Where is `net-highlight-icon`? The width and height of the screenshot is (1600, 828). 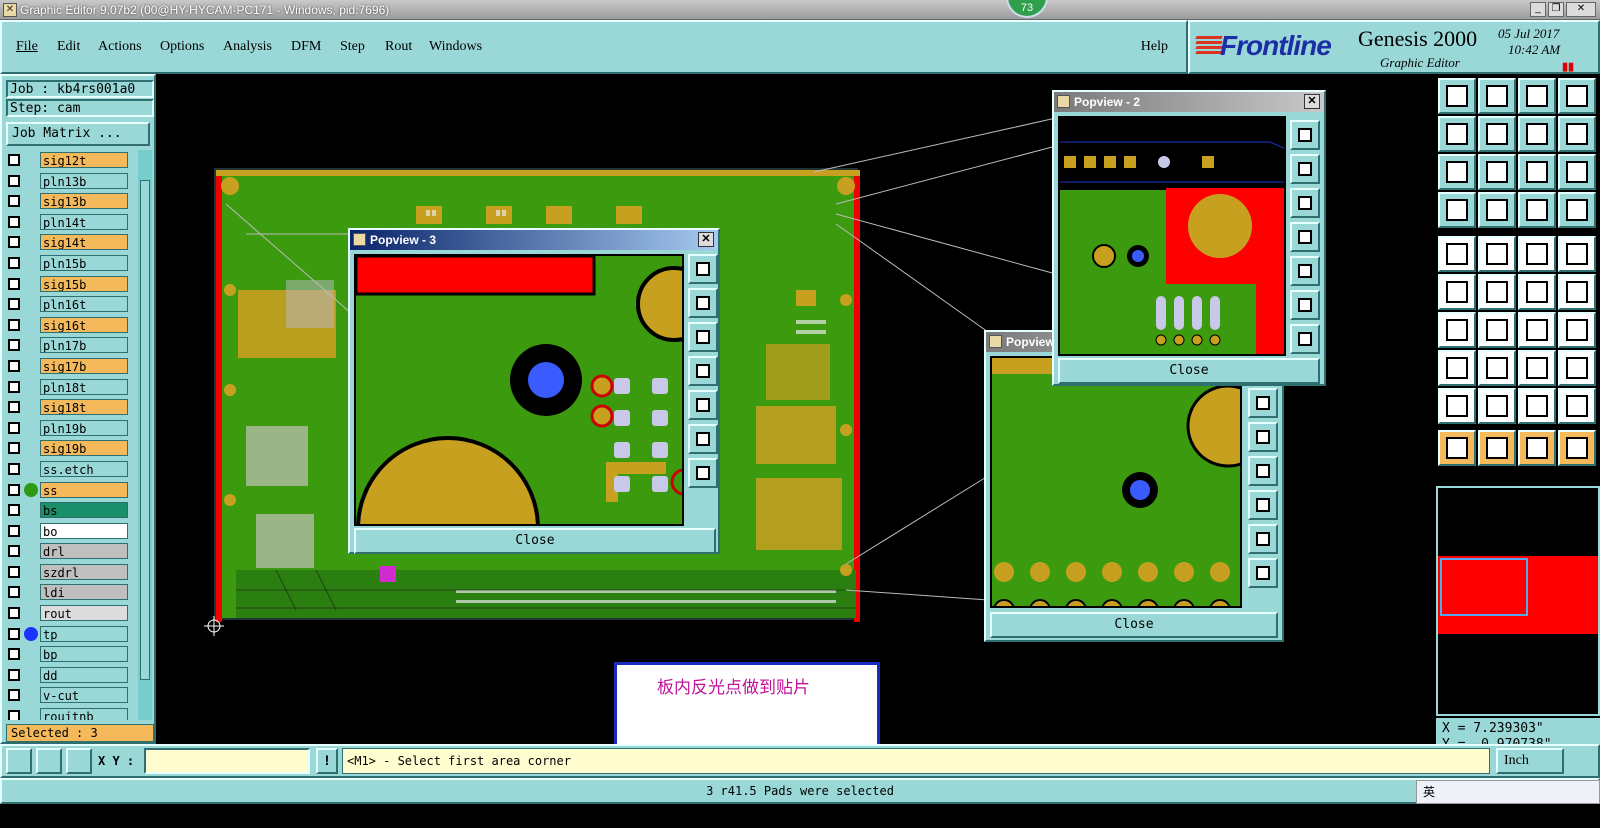 net-highlight-icon is located at coordinates (1537, 210).